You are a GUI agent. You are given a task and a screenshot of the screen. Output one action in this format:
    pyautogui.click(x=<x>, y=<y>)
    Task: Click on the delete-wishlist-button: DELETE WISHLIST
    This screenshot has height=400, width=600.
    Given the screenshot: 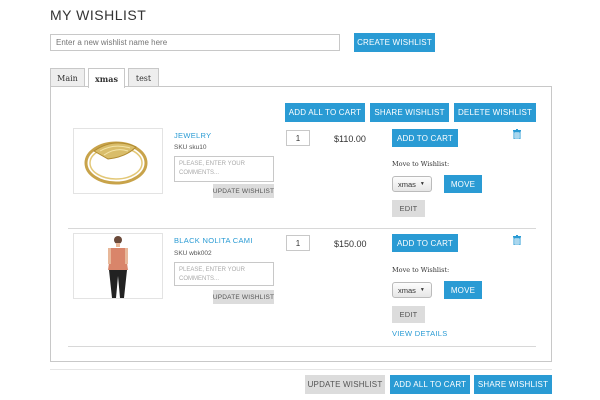 What is the action you would take?
    pyautogui.click(x=495, y=112)
    